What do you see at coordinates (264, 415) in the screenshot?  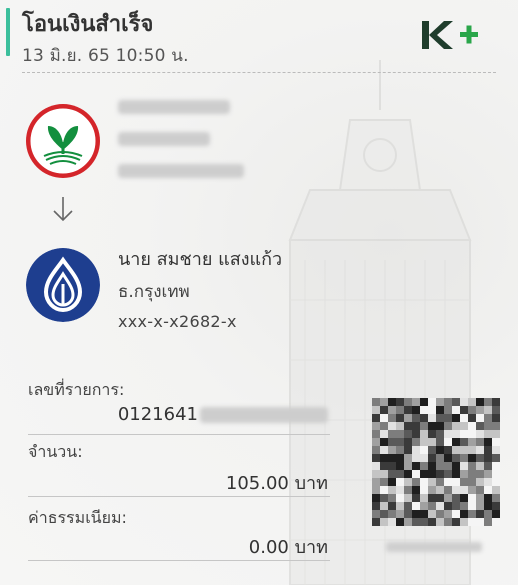 I see `reference-number-redacted` at bounding box center [264, 415].